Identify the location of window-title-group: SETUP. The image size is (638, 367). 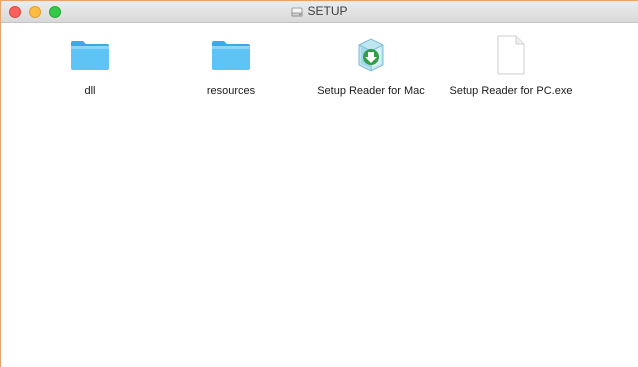
(319, 11).